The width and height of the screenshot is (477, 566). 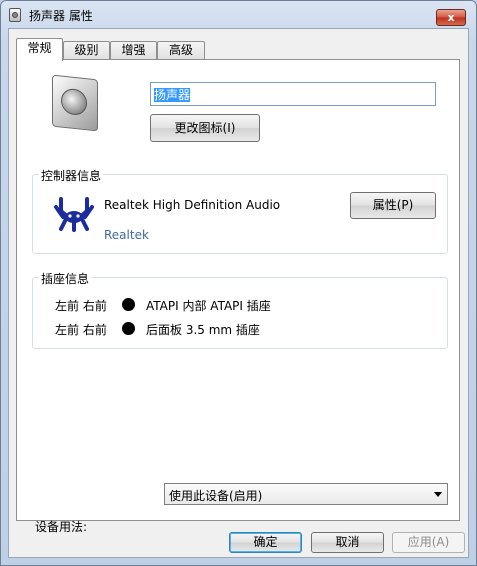 I want to click on title-bar: 扬声器 属性 x, so click(x=238, y=15).